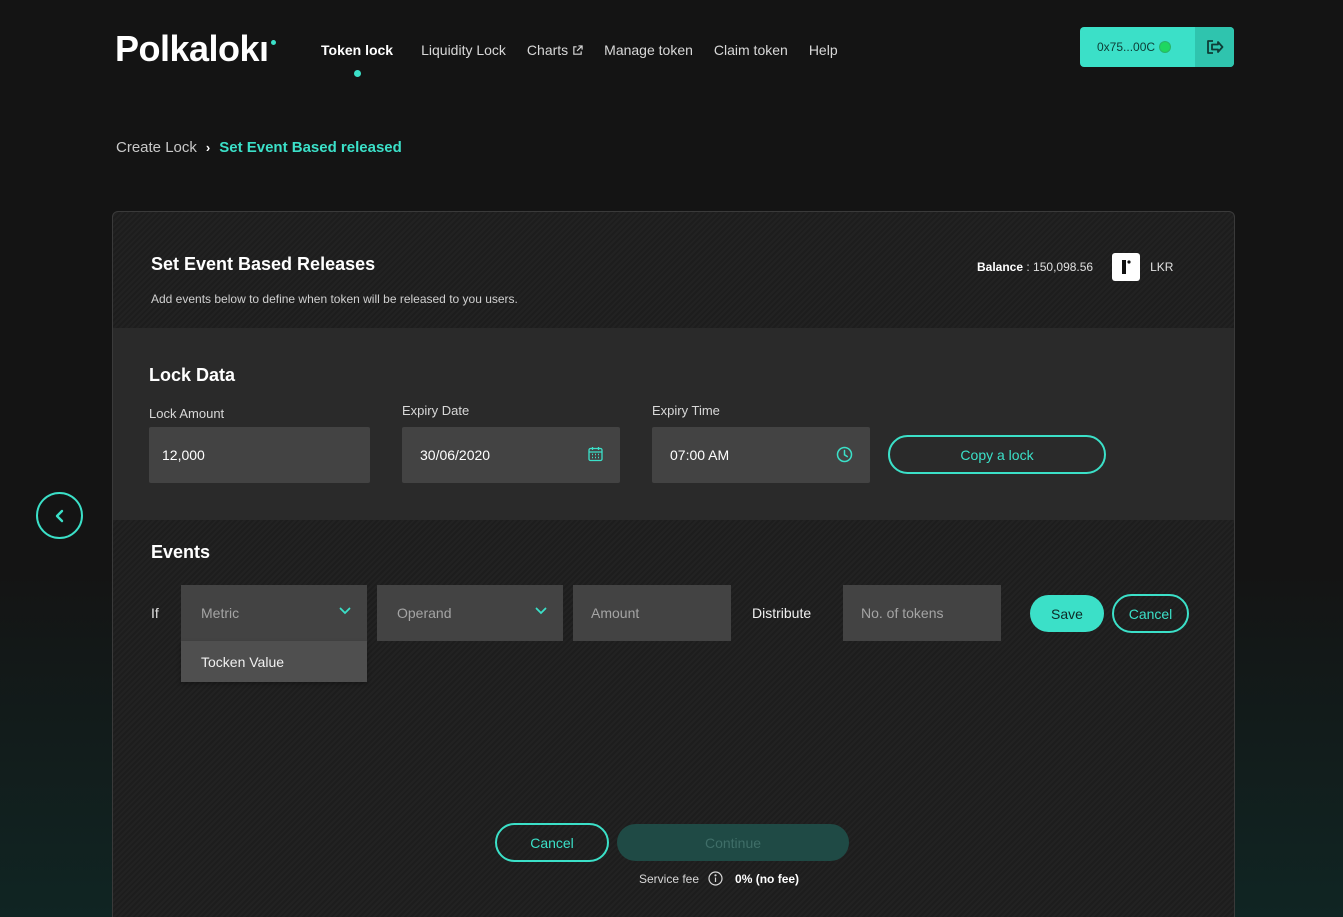 Image resolution: width=1343 pixels, height=917 pixels. I want to click on cancel-event-button: Cancel, so click(1150, 613).